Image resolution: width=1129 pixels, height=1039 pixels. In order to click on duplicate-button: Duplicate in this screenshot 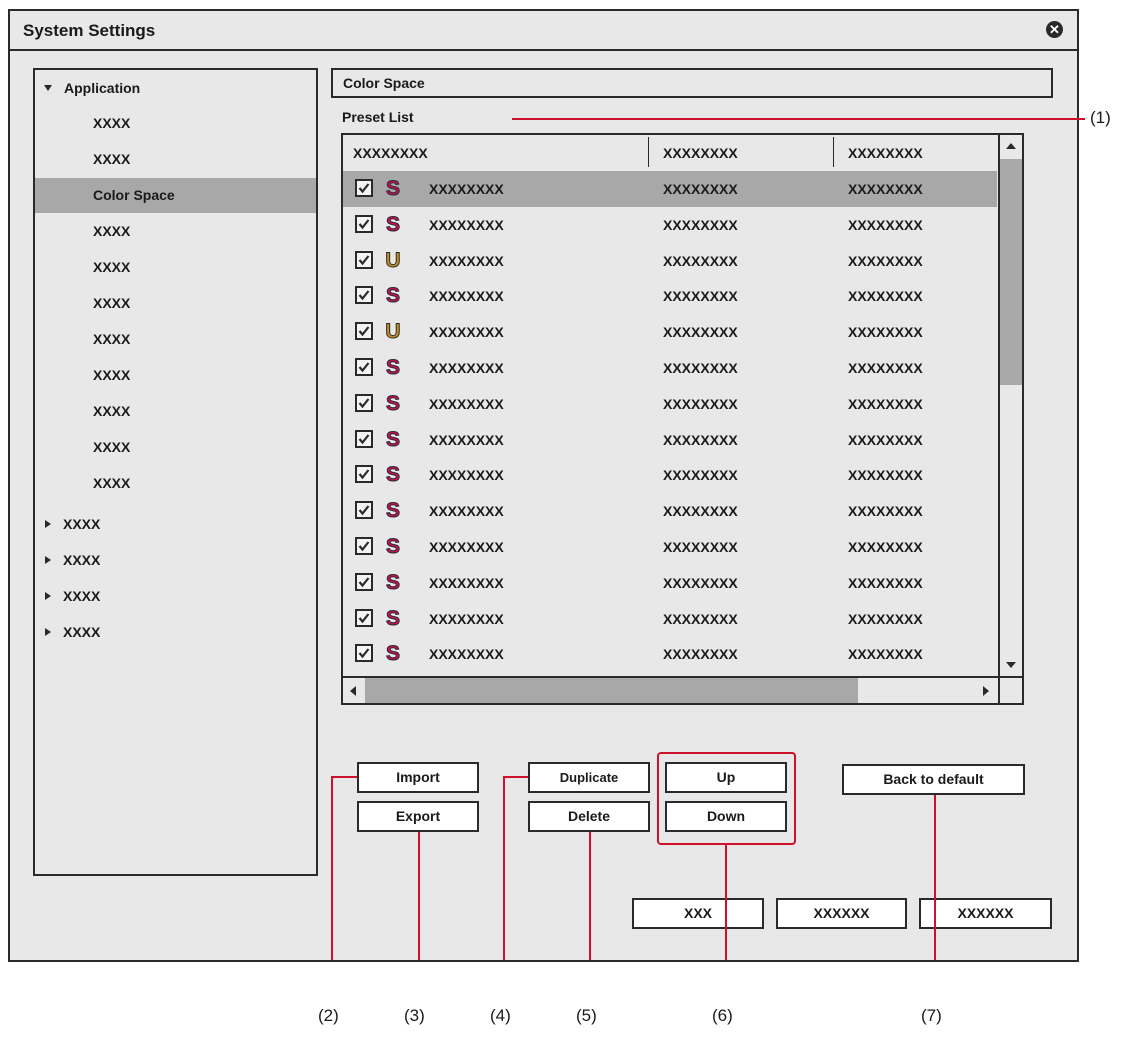, I will do `click(589, 777)`.